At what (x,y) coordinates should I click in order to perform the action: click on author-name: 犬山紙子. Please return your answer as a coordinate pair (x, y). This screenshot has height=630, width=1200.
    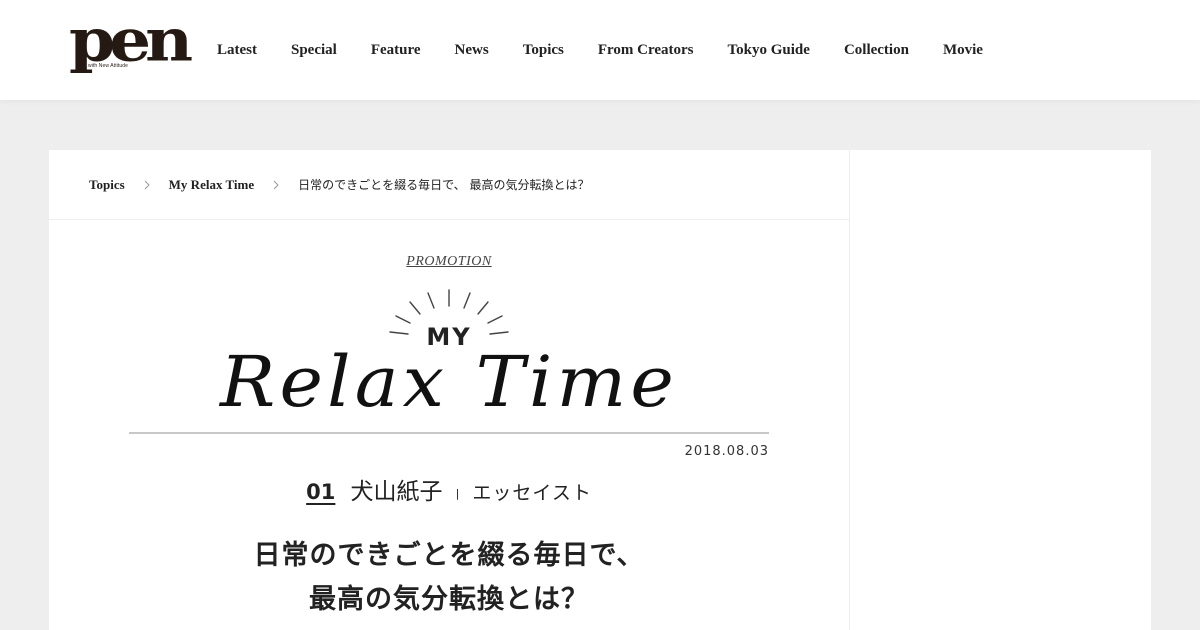
    Looking at the image, I should click on (396, 492).